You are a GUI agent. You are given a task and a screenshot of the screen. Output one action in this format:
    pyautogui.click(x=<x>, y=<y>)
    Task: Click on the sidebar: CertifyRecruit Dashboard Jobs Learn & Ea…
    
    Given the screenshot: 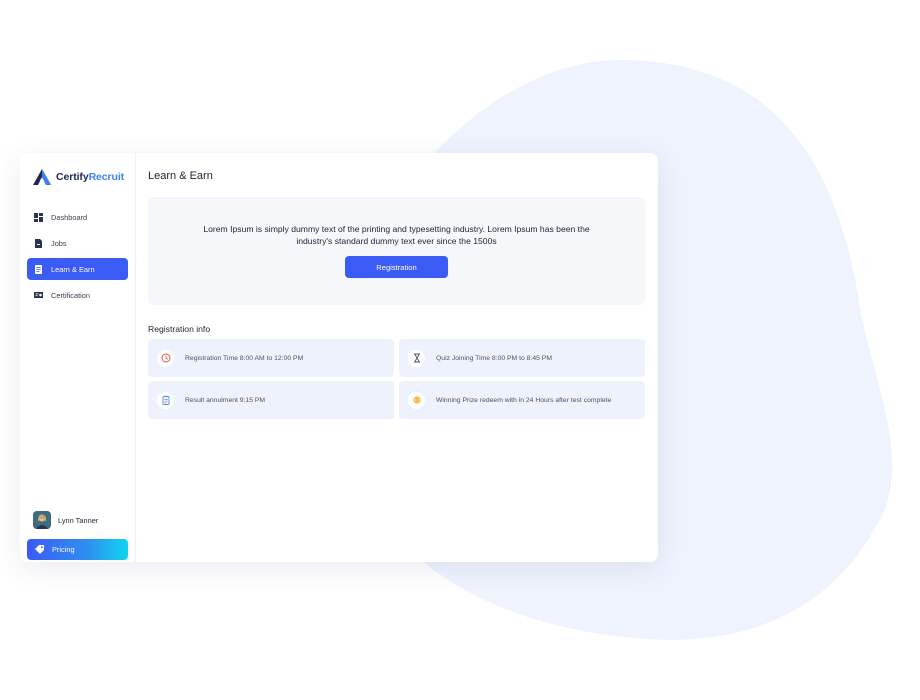 What is the action you would take?
    pyautogui.click(x=78, y=357)
    